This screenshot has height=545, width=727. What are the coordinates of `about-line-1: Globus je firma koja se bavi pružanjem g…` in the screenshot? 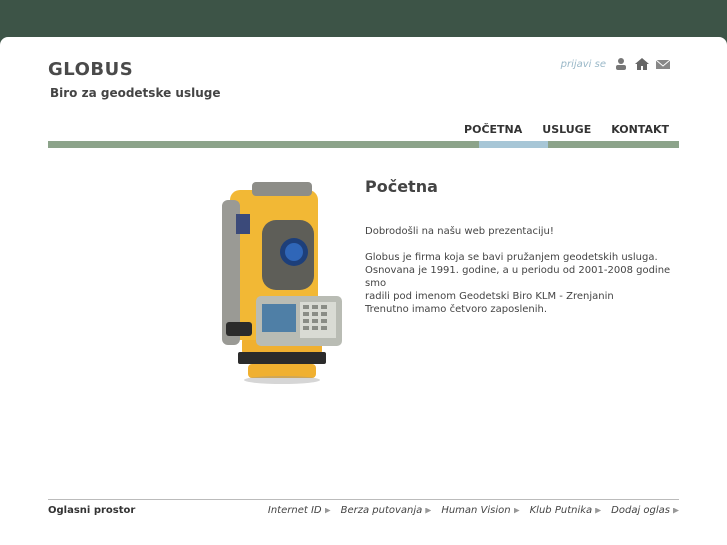 It's located at (511, 257).